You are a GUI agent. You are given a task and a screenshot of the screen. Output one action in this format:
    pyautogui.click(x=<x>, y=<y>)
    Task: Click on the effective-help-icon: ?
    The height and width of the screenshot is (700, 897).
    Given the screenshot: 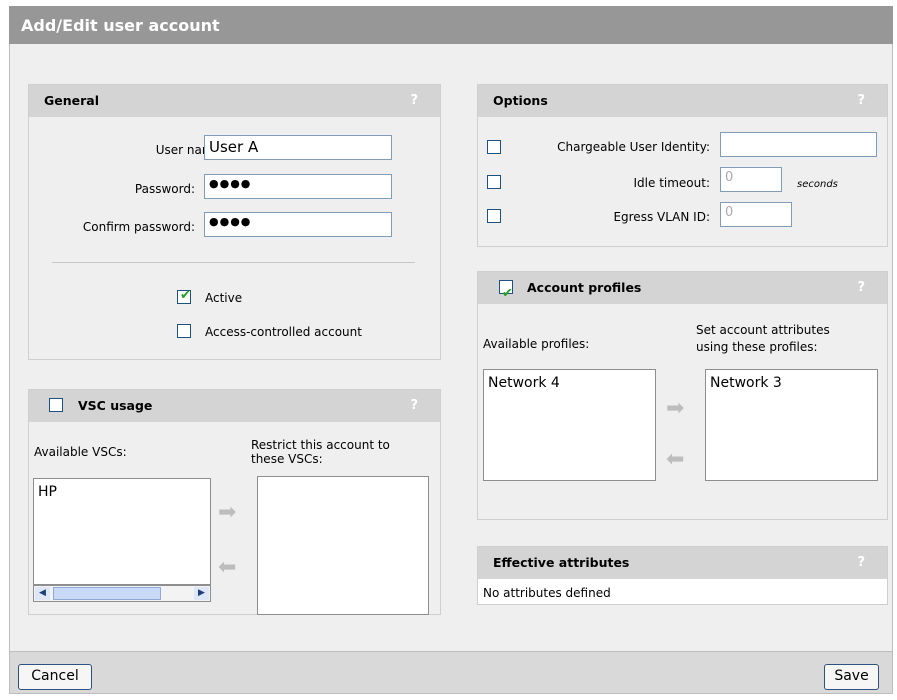 What is the action you would take?
    pyautogui.click(x=861, y=563)
    